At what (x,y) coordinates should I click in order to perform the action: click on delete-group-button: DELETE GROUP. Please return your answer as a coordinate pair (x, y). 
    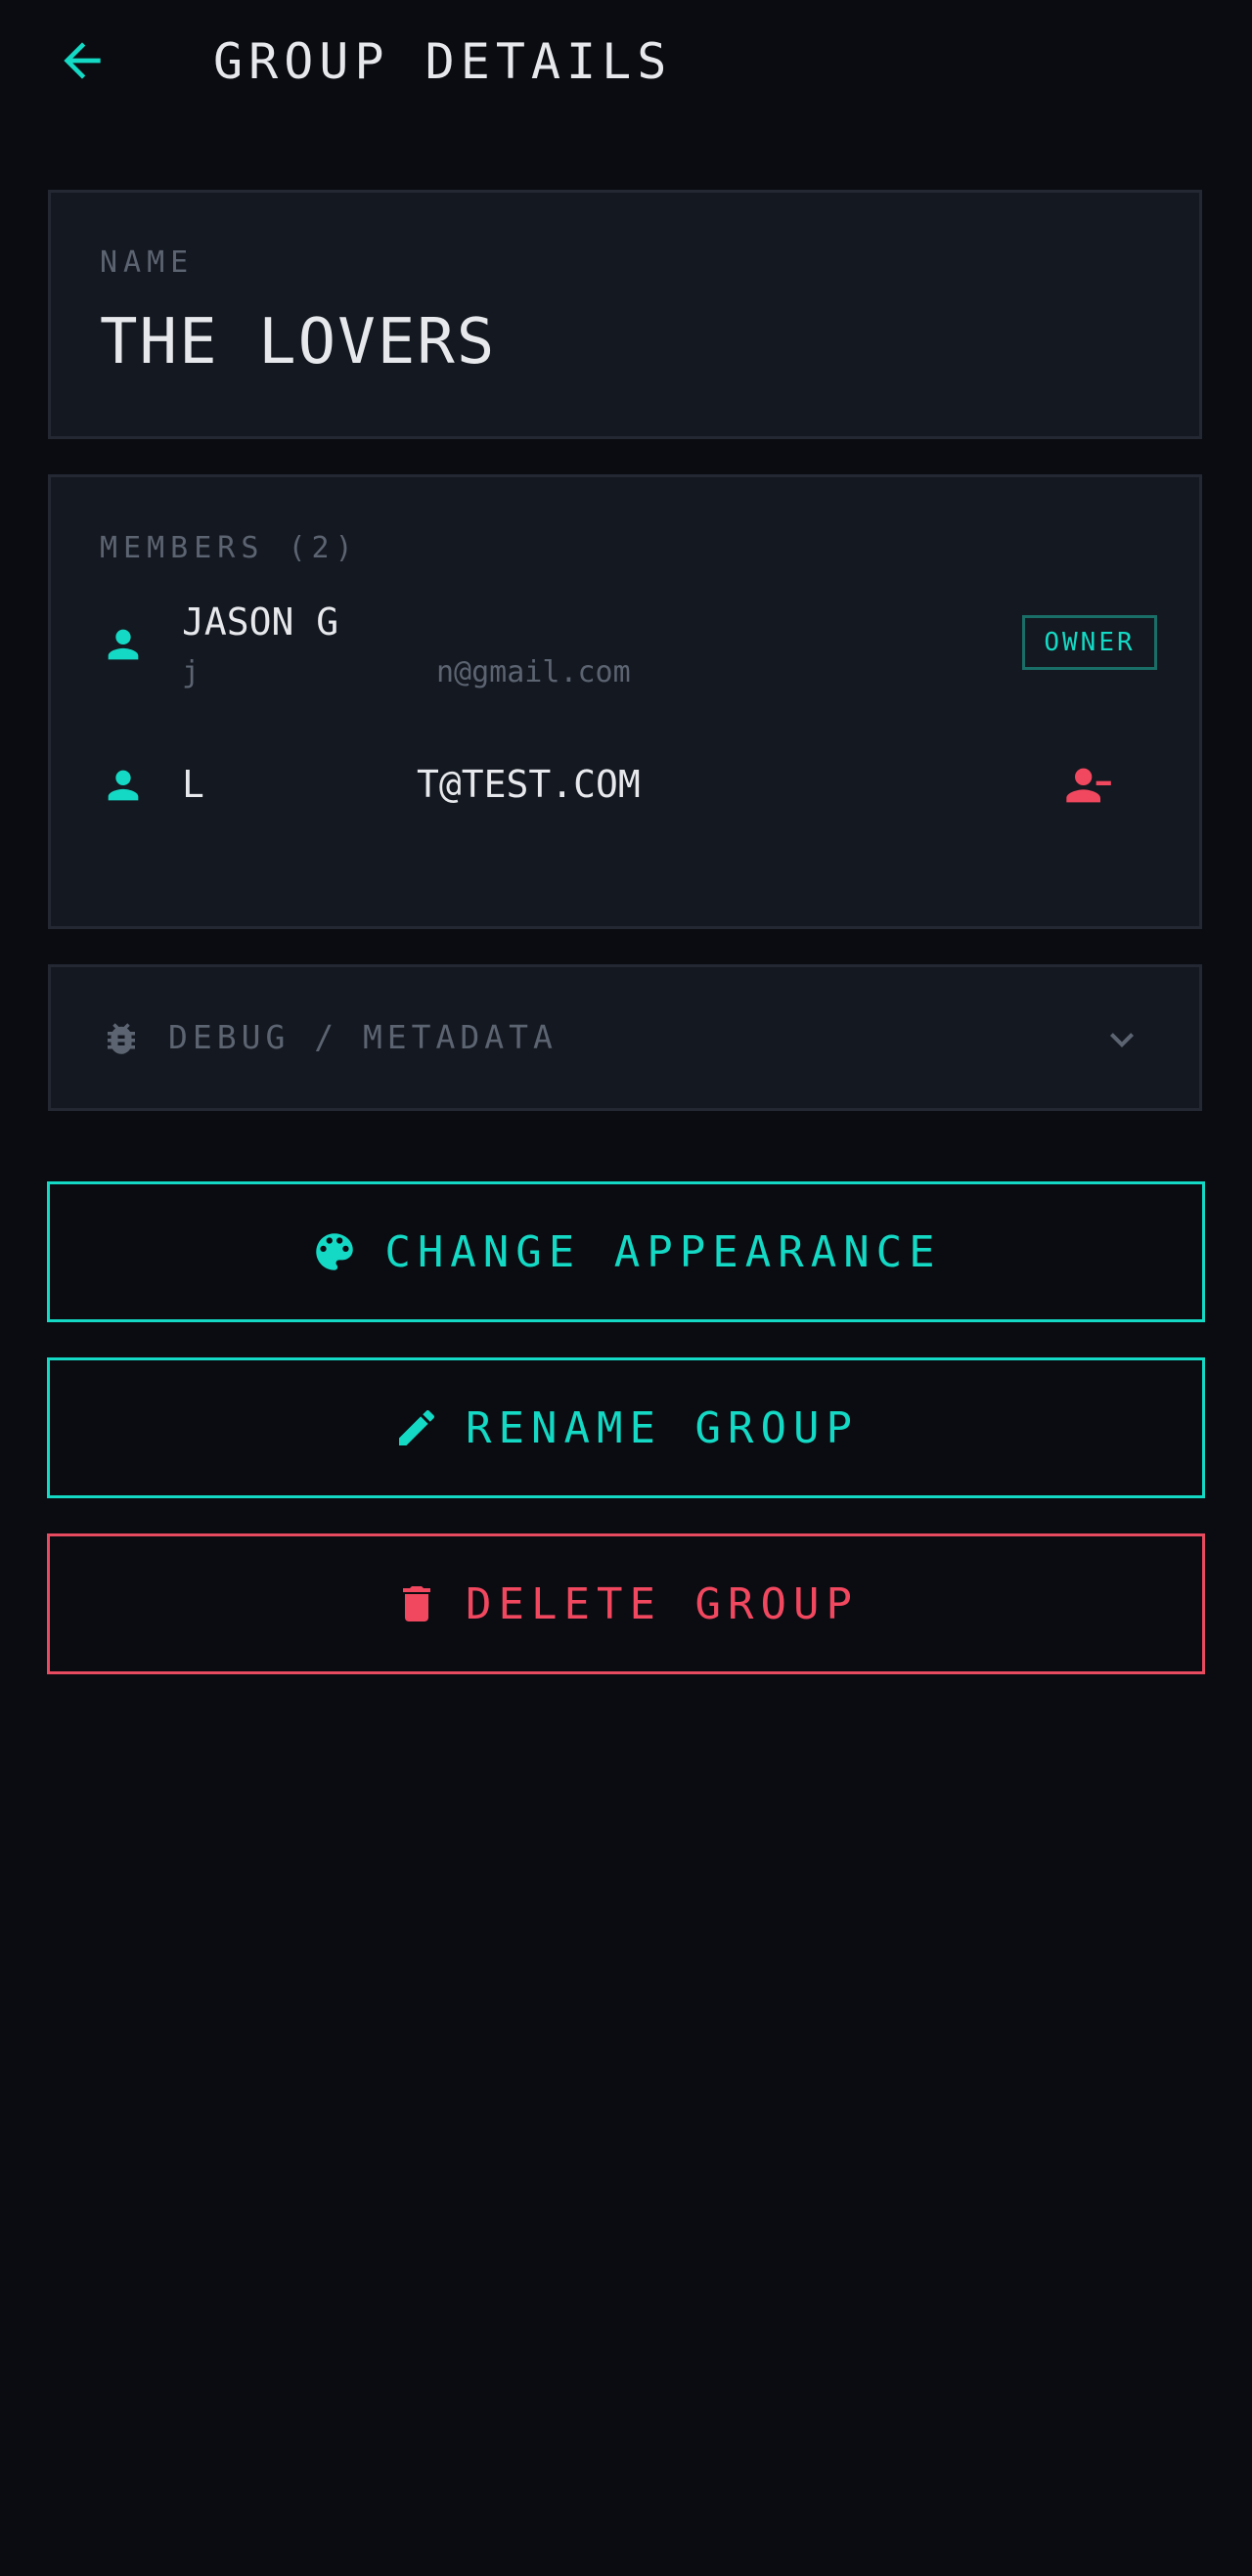
    Looking at the image, I should click on (626, 1604).